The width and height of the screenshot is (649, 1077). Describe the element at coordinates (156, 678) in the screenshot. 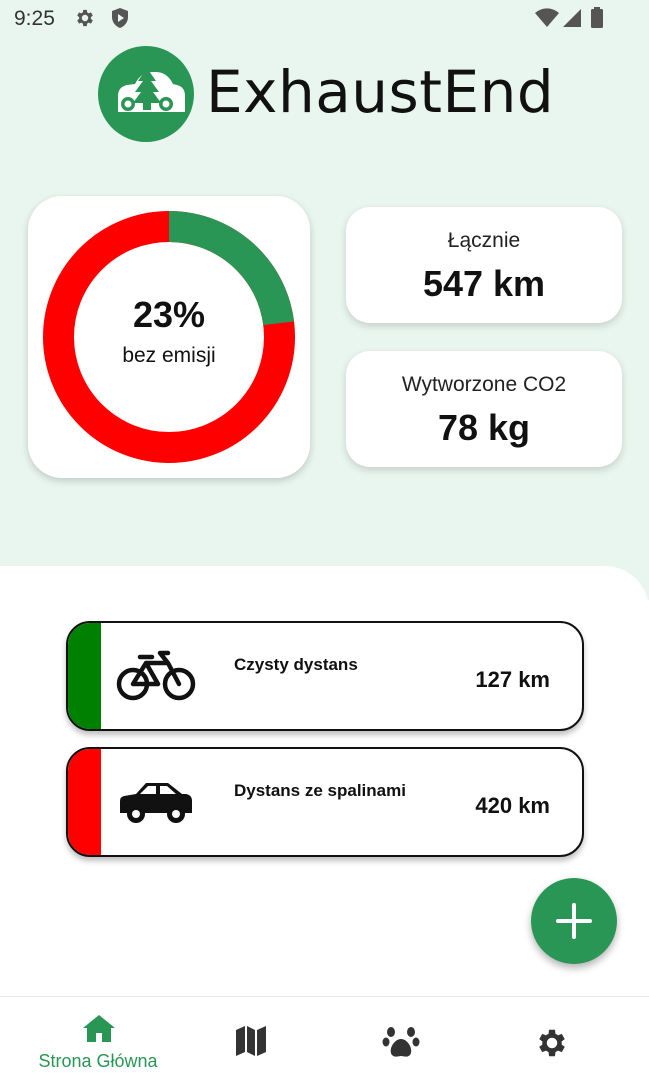

I see `bicycle-icon` at that location.